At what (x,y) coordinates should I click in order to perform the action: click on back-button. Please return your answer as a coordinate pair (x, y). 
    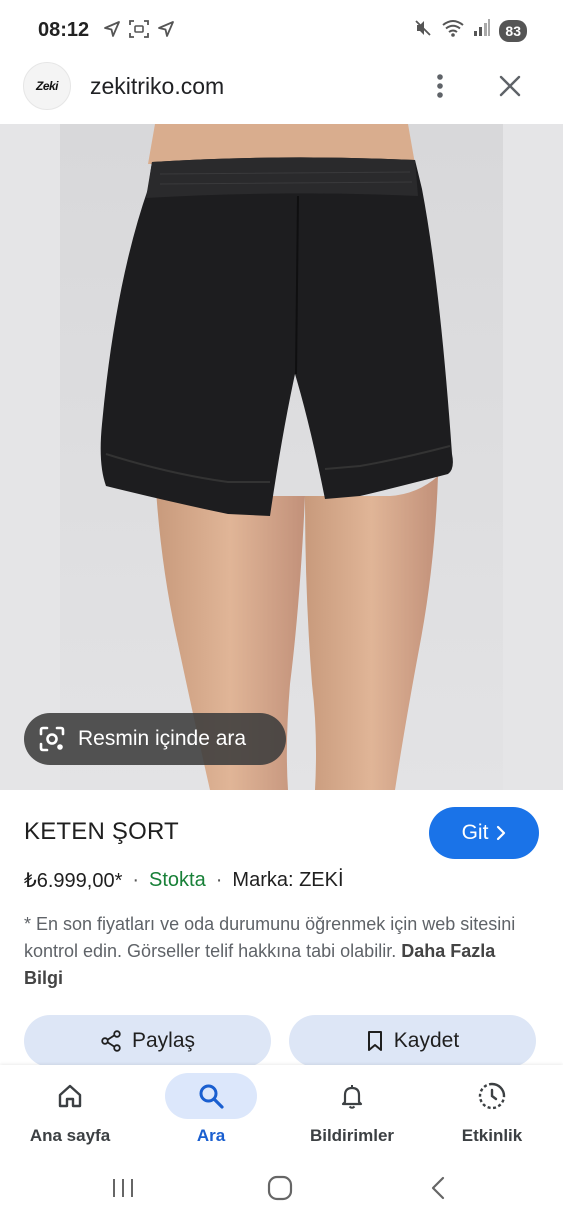
    Looking at the image, I should click on (438, 1188).